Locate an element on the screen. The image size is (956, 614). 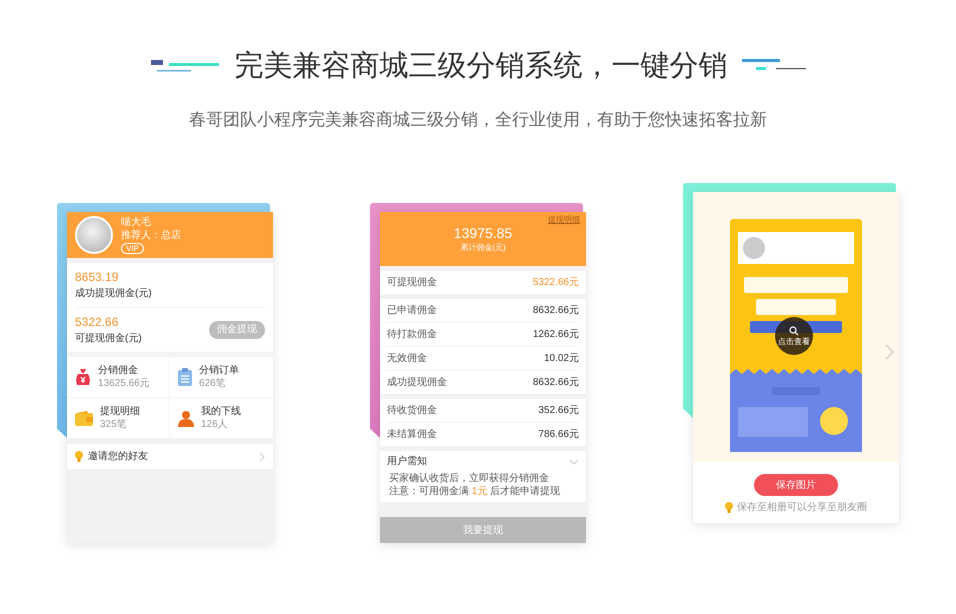
preview-label: 点击查看 is located at coordinates (794, 341).